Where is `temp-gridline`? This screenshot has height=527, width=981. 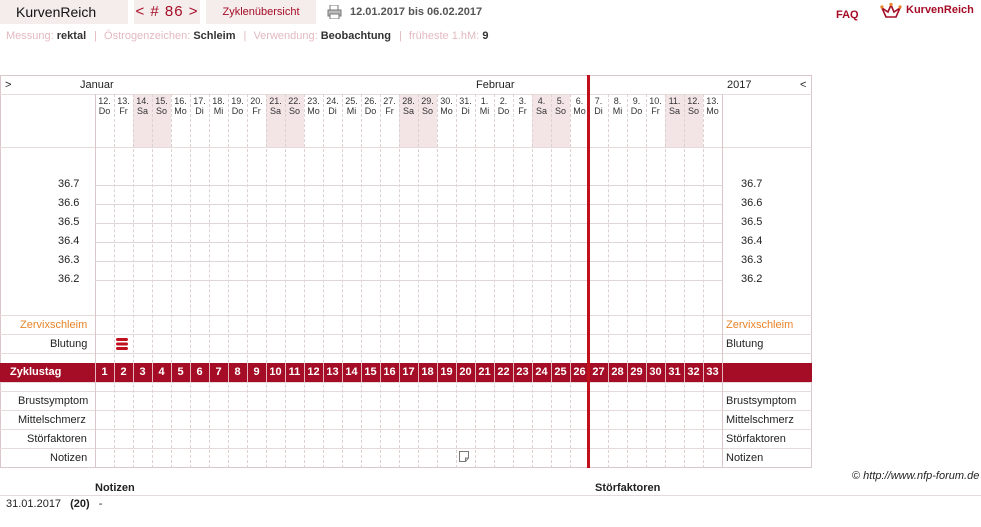
temp-gridline is located at coordinates (408, 204).